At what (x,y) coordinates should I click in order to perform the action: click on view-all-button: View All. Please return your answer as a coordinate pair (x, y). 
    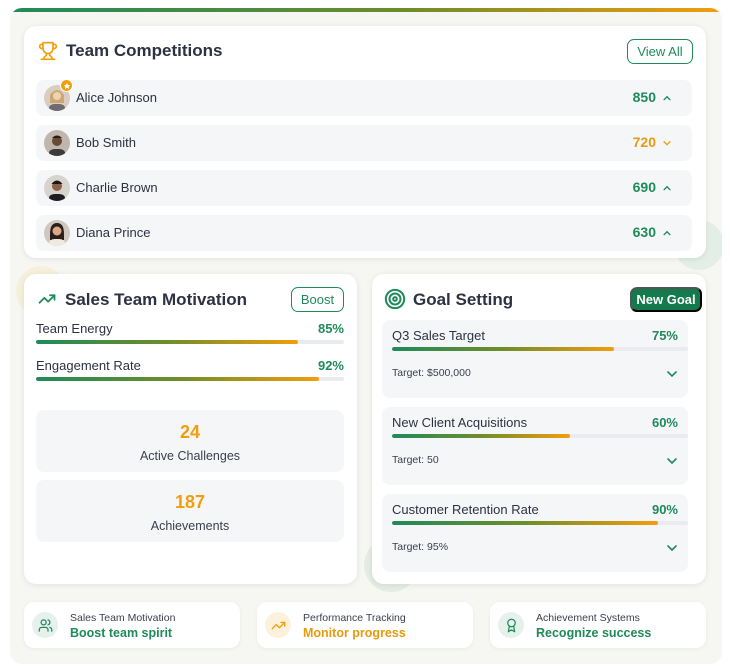
    Looking at the image, I should click on (660, 51).